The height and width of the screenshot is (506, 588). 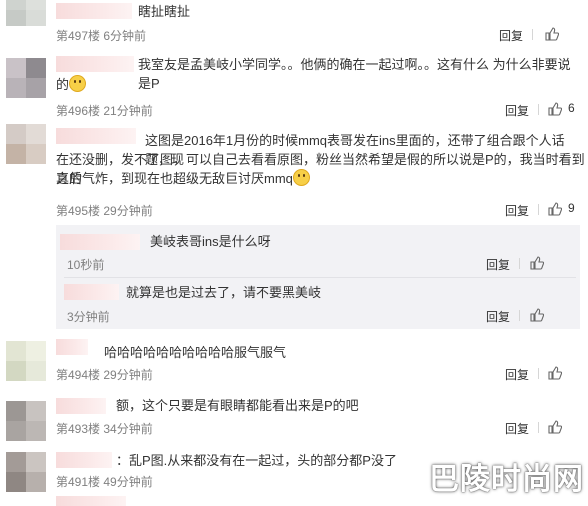 I want to click on comment-text: 哈哈哈哈哈哈哈哈哈哈服气服气, so click(x=195, y=352).